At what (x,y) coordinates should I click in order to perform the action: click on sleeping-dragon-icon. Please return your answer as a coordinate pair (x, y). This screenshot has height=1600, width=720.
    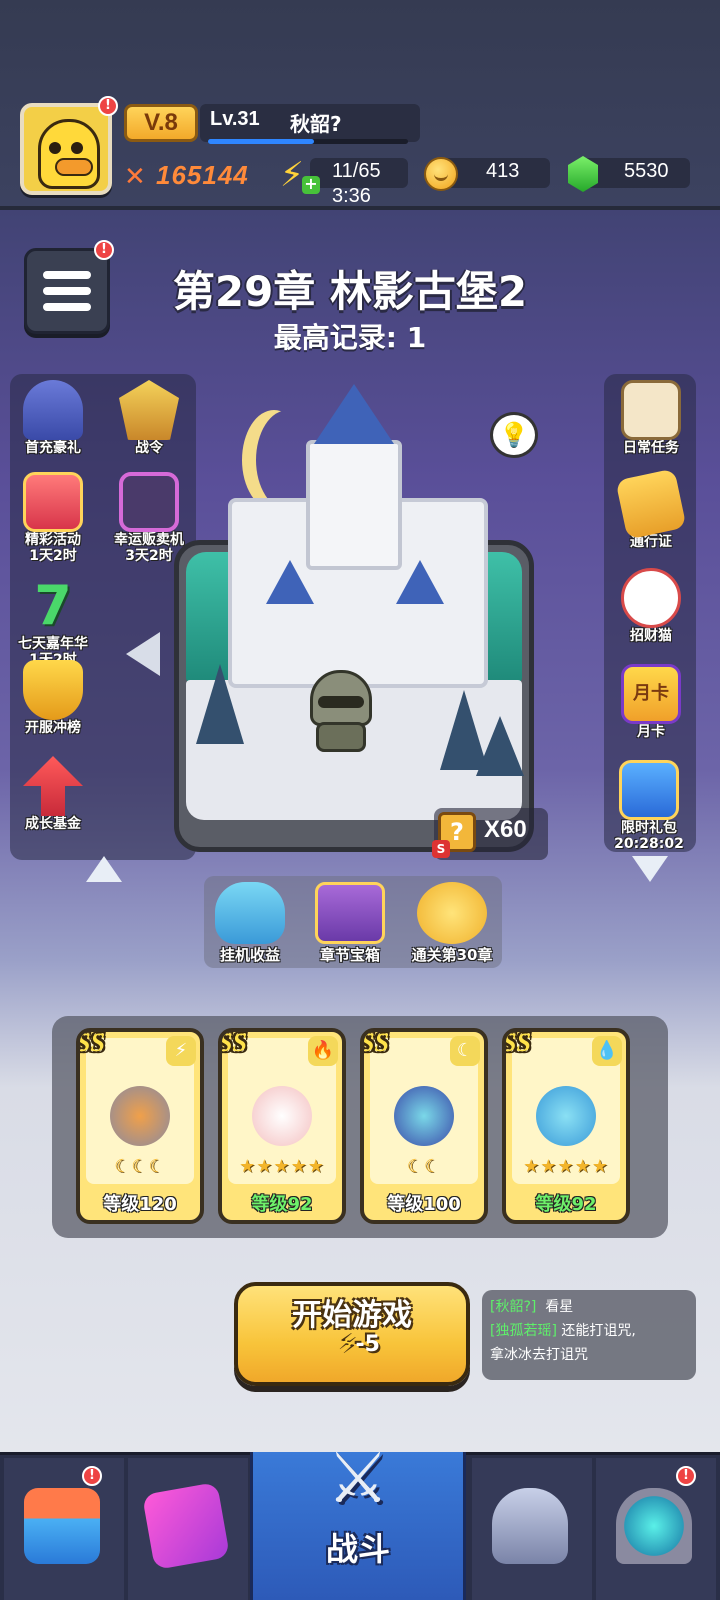
    Looking at the image, I should click on (250, 913).